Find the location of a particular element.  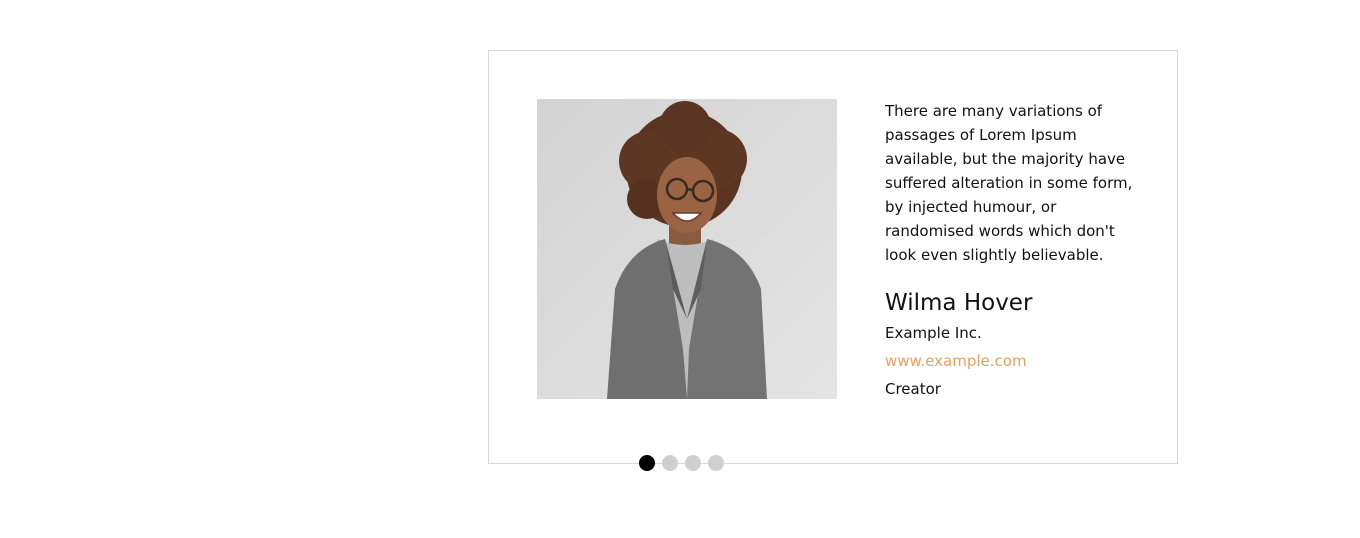

testimonial-photo is located at coordinates (687, 249).